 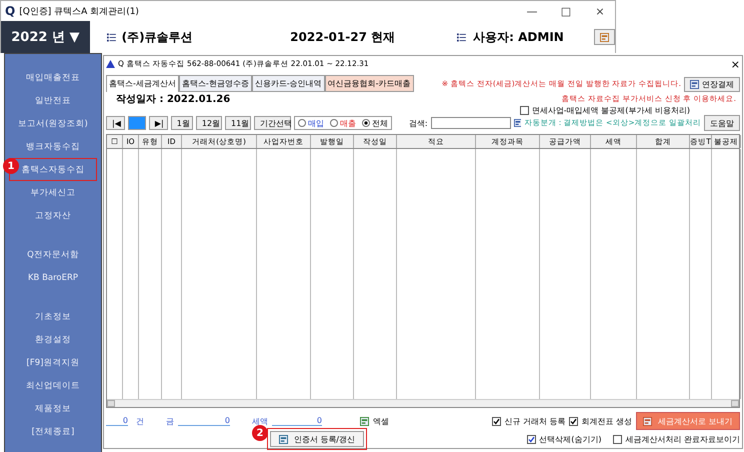 I want to click on date-nav-button, so click(x=137, y=123).